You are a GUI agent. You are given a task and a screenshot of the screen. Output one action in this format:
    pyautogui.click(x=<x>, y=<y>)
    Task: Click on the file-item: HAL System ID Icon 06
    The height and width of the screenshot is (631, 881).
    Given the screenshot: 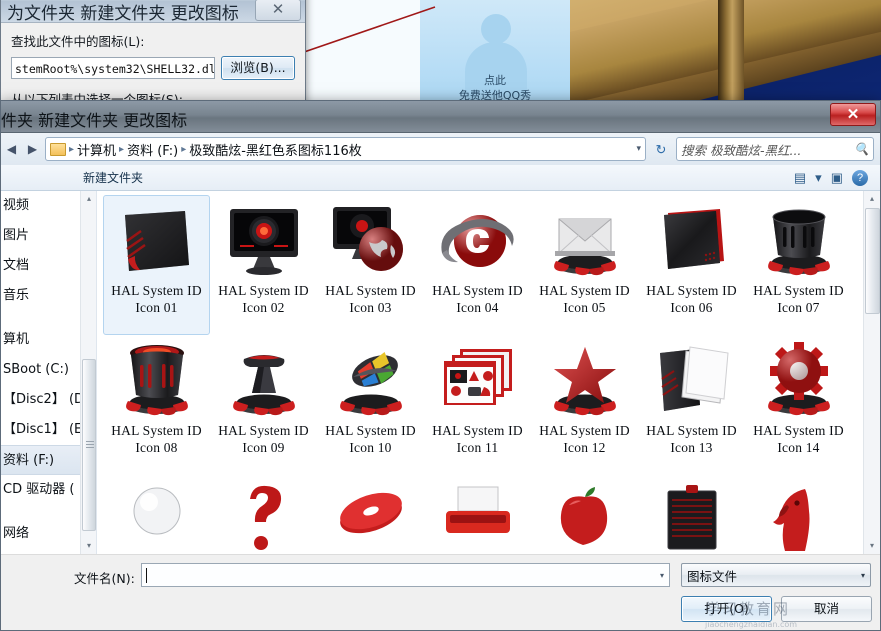 What is the action you would take?
    pyautogui.click(x=691, y=265)
    